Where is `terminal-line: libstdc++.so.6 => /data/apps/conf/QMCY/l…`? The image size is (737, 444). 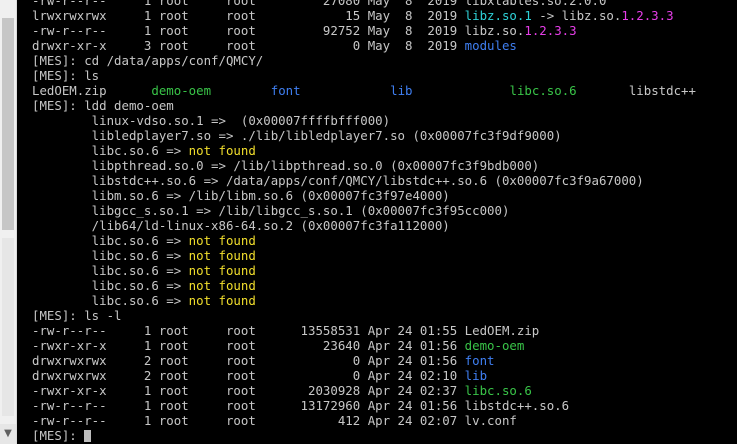
terminal-line: libstdc++.so.6 => /data/apps/conf/QMCY/l… is located at coordinates (364, 180).